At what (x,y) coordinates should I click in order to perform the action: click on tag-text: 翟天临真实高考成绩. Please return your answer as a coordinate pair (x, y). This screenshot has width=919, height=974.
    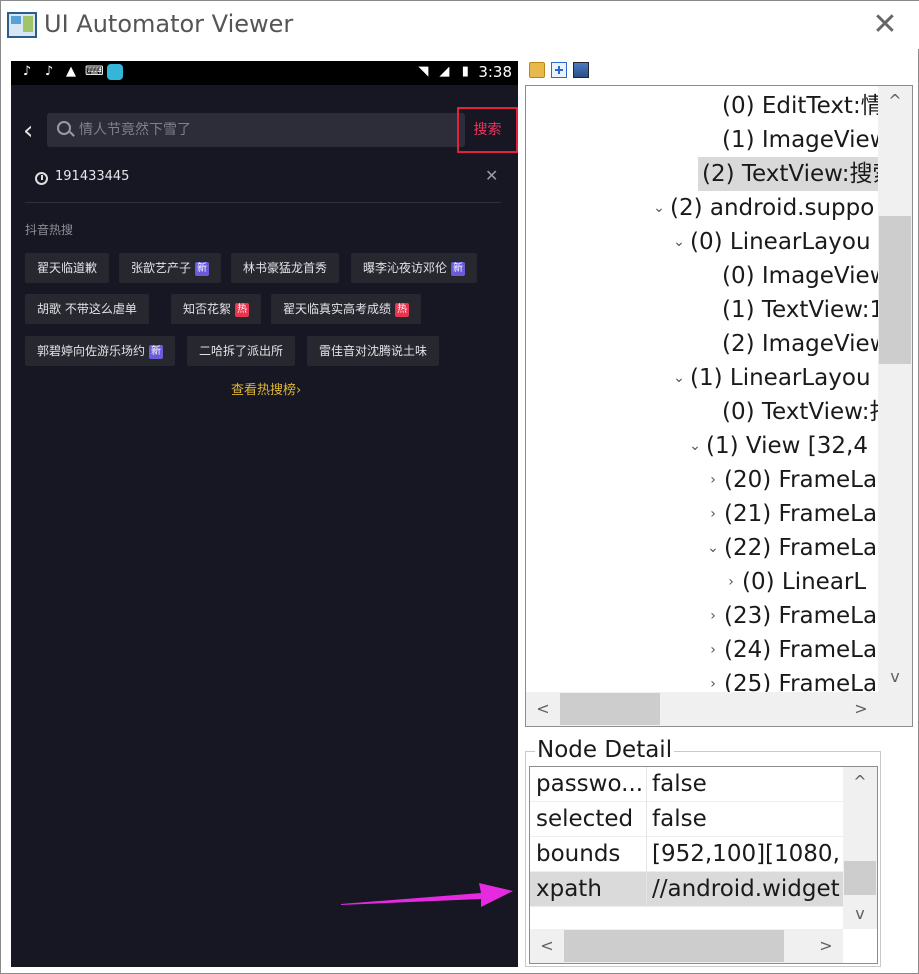
    Looking at the image, I should click on (337, 309).